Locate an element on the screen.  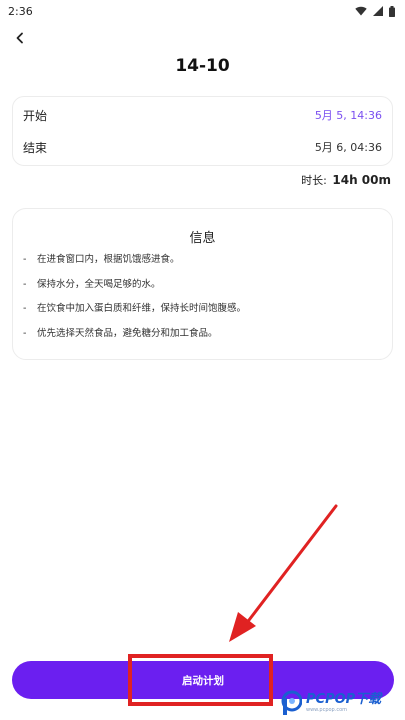
status-bar: 2:36 is located at coordinates (202, 11).